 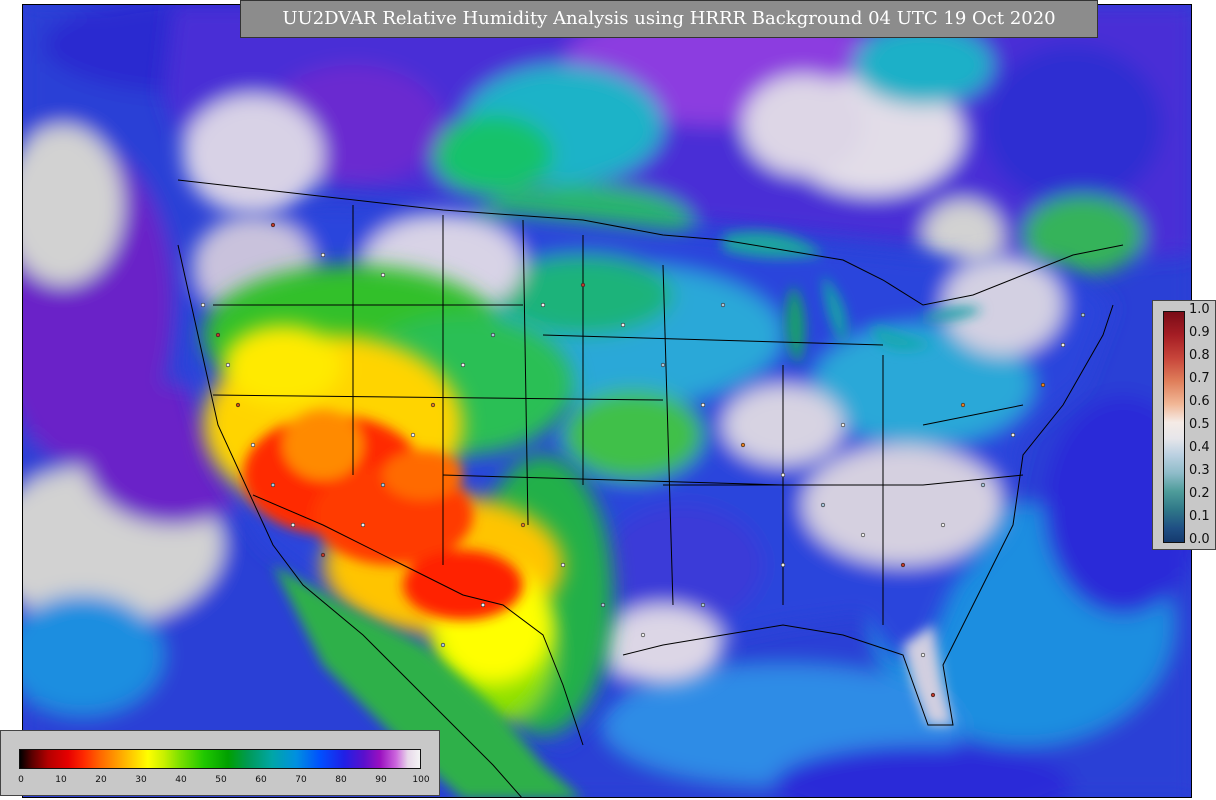 What do you see at coordinates (61, 780) in the screenshot?
I see `humidity-legend-label: 10` at bounding box center [61, 780].